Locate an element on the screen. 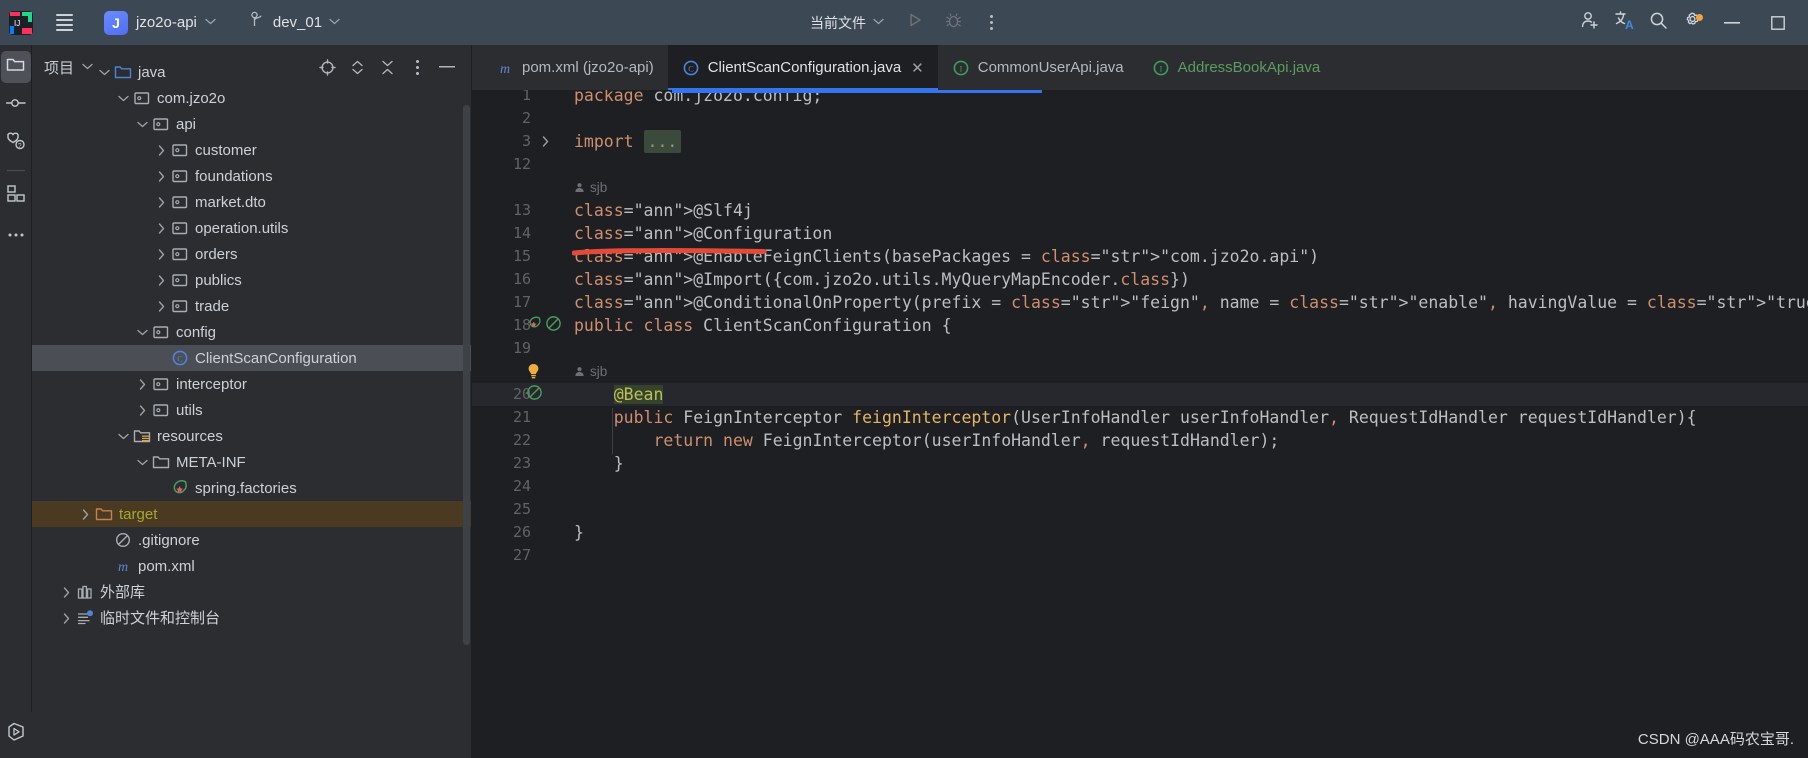 The width and height of the screenshot is (1808, 758). tree-row: 临时文件和控制台 is located at coordinates (251, 618).